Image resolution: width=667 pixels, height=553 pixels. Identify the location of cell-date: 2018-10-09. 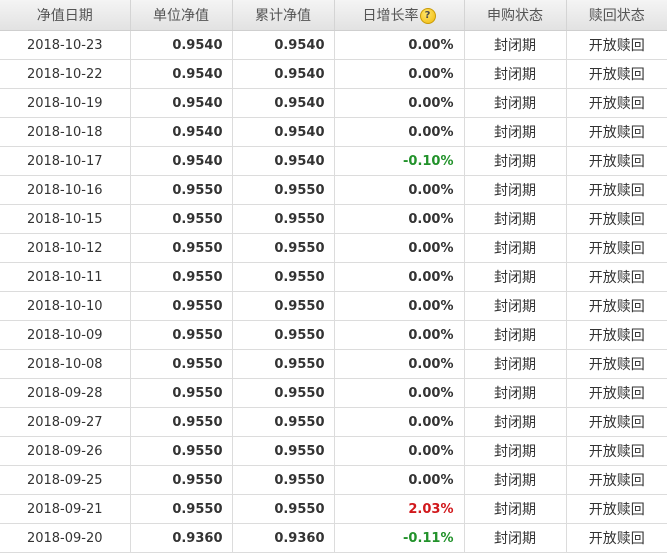
(65, 335).